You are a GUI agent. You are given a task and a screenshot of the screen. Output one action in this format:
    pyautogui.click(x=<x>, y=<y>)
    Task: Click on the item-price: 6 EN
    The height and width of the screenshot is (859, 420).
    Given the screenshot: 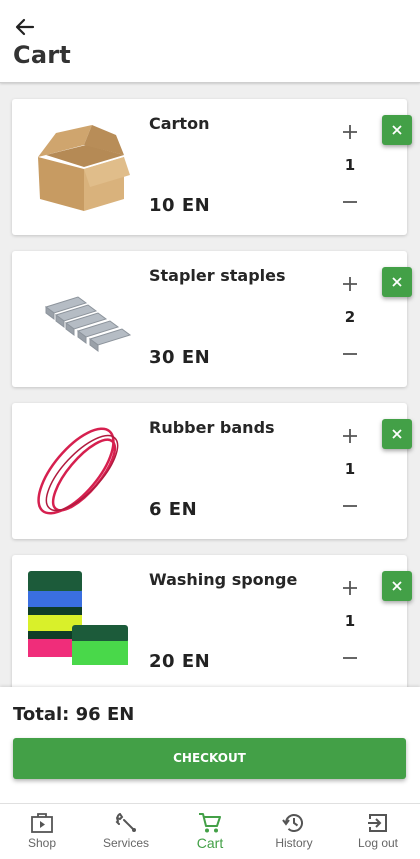 What is the action you would take?
    pyautogui.click(x=173, y=509)
    